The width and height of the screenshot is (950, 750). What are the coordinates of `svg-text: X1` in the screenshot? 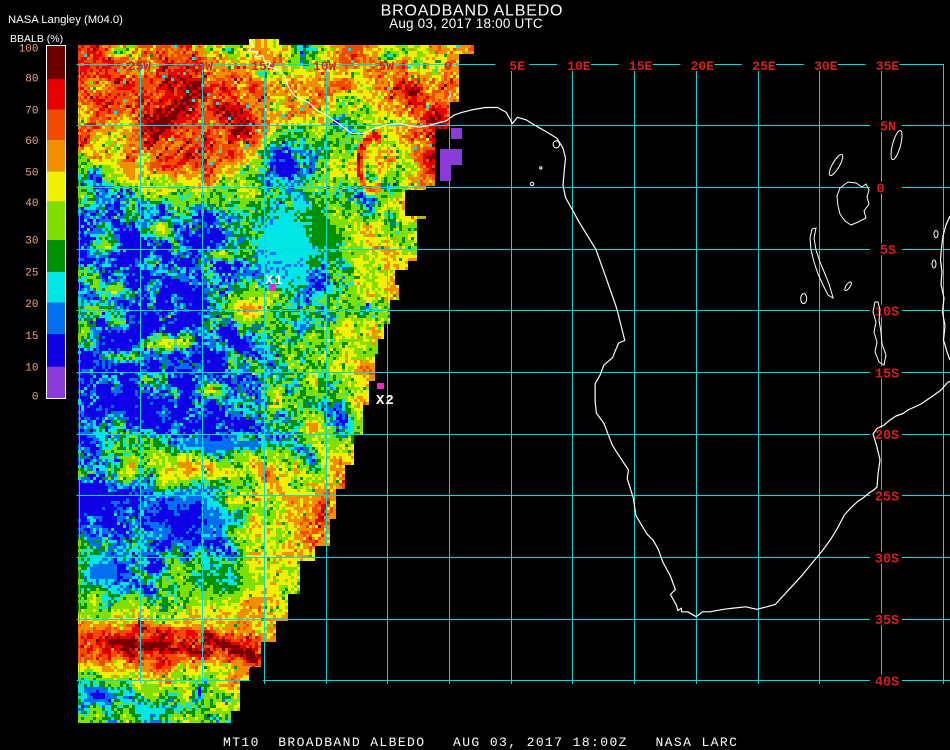 It's located at (274, 281).